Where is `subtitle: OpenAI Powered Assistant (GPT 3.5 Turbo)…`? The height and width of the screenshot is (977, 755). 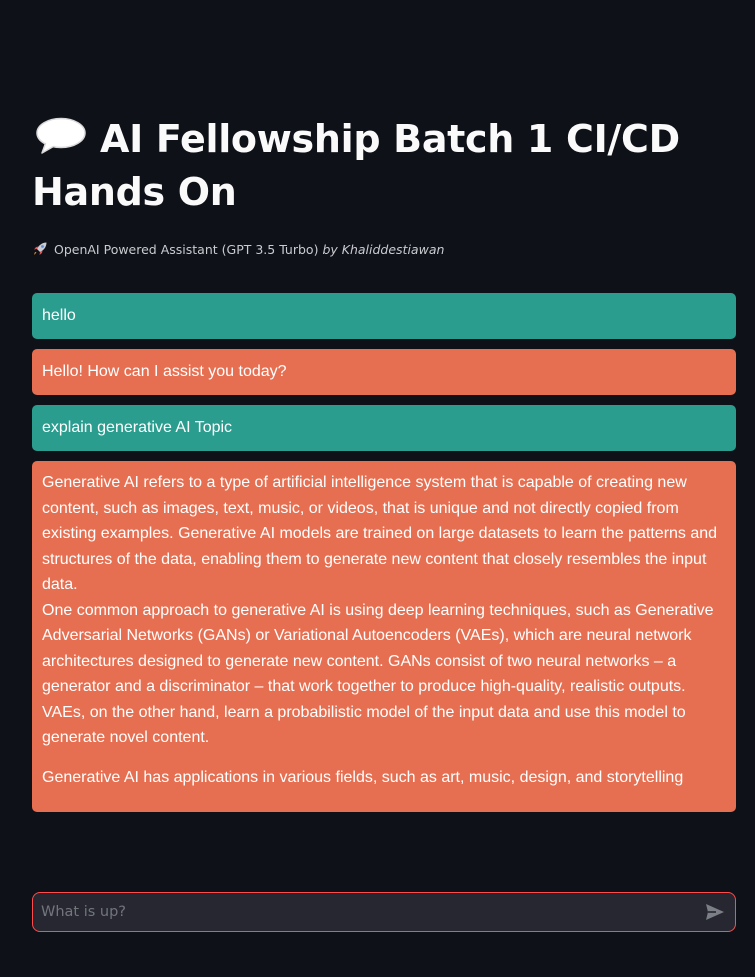 subtitle: OpenAI Powered Assistant (GPT 3.5 Turbo)… is located at coordinates (384, 249).